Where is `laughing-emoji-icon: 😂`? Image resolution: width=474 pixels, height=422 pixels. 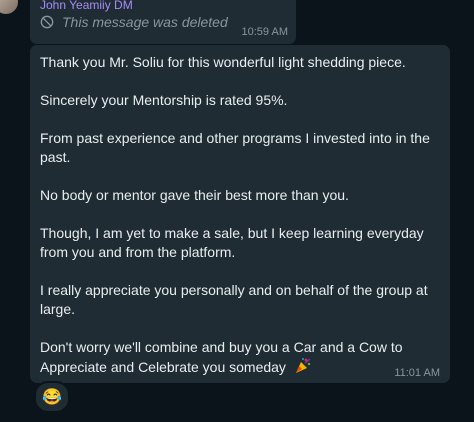 laughing-emoji-icon: 😂 is located at coordinates (52, 397).